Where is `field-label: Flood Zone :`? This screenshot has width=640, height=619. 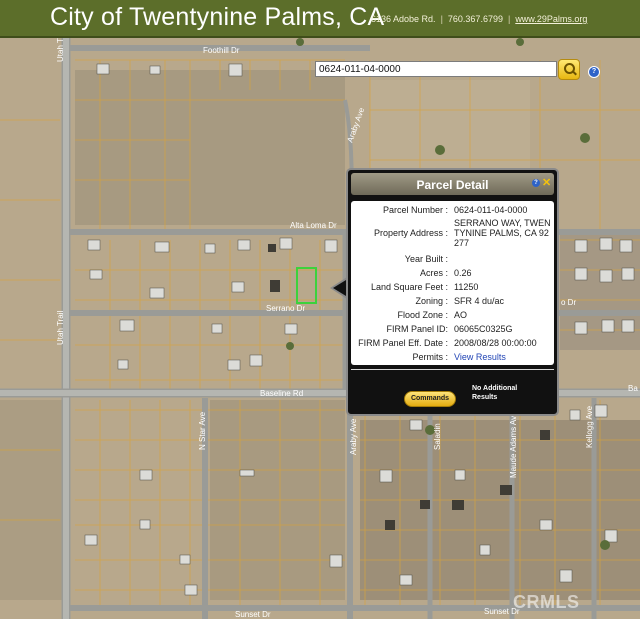 field-label: Flood Zone : is located at coordinates (422, 315).